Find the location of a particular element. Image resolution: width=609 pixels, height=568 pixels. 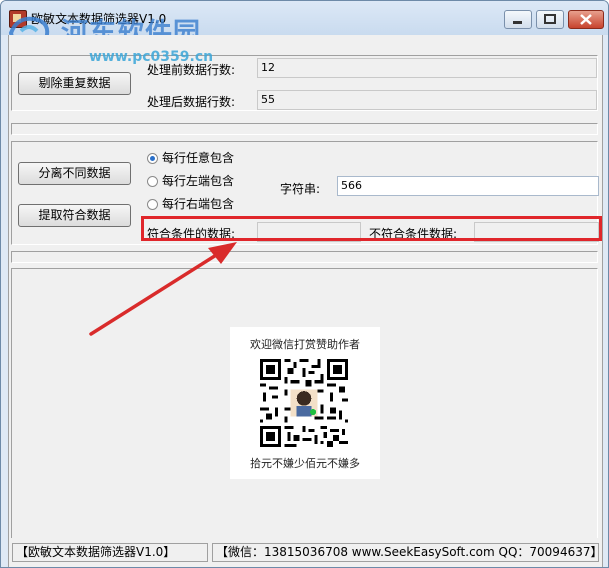

qr-code-icon is located at coordinates (304, 403).